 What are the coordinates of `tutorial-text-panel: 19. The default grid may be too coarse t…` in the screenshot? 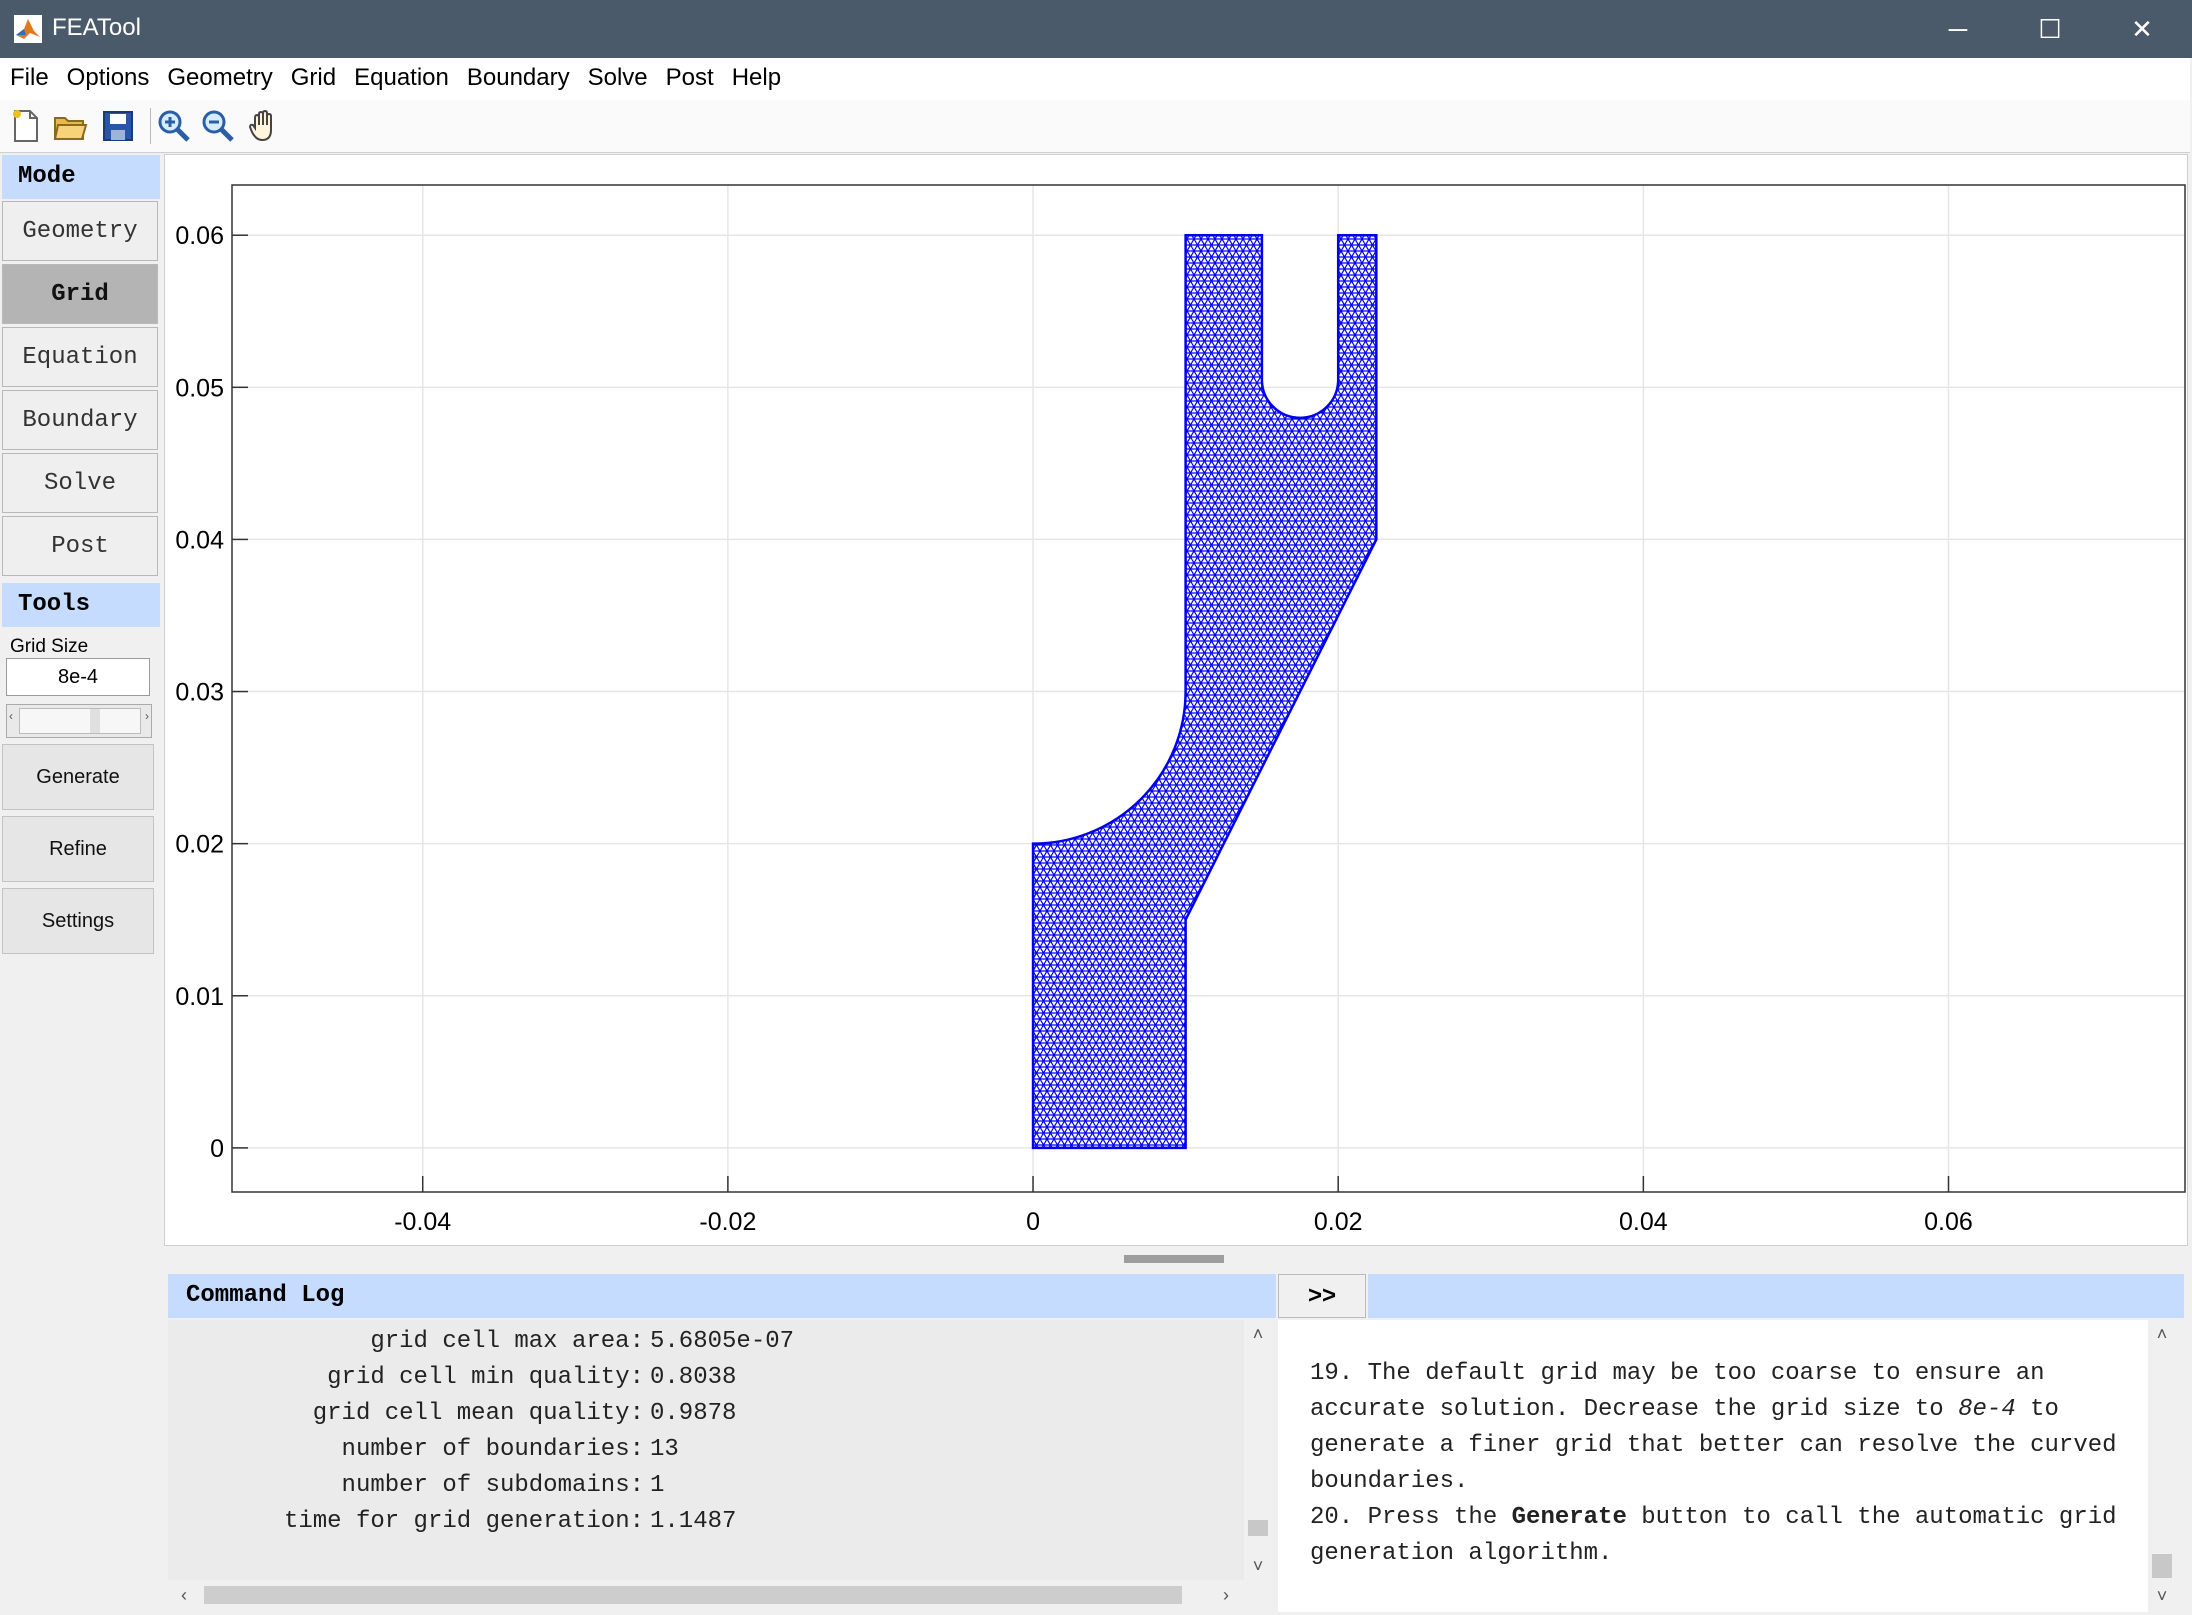 It's located at (1713, 1466).